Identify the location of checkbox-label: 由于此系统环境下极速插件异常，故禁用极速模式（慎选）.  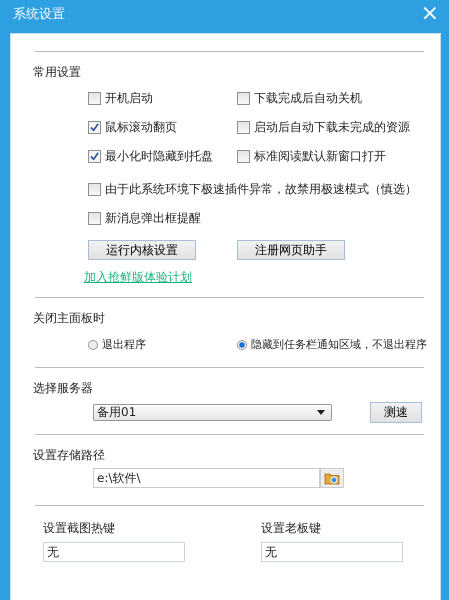
(261, 189).